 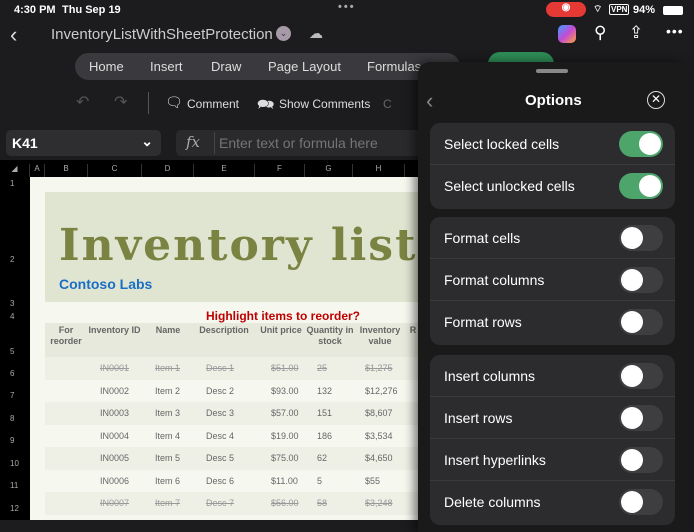 I want to click on cell-price: $93.00, so click(x=285, y=391).